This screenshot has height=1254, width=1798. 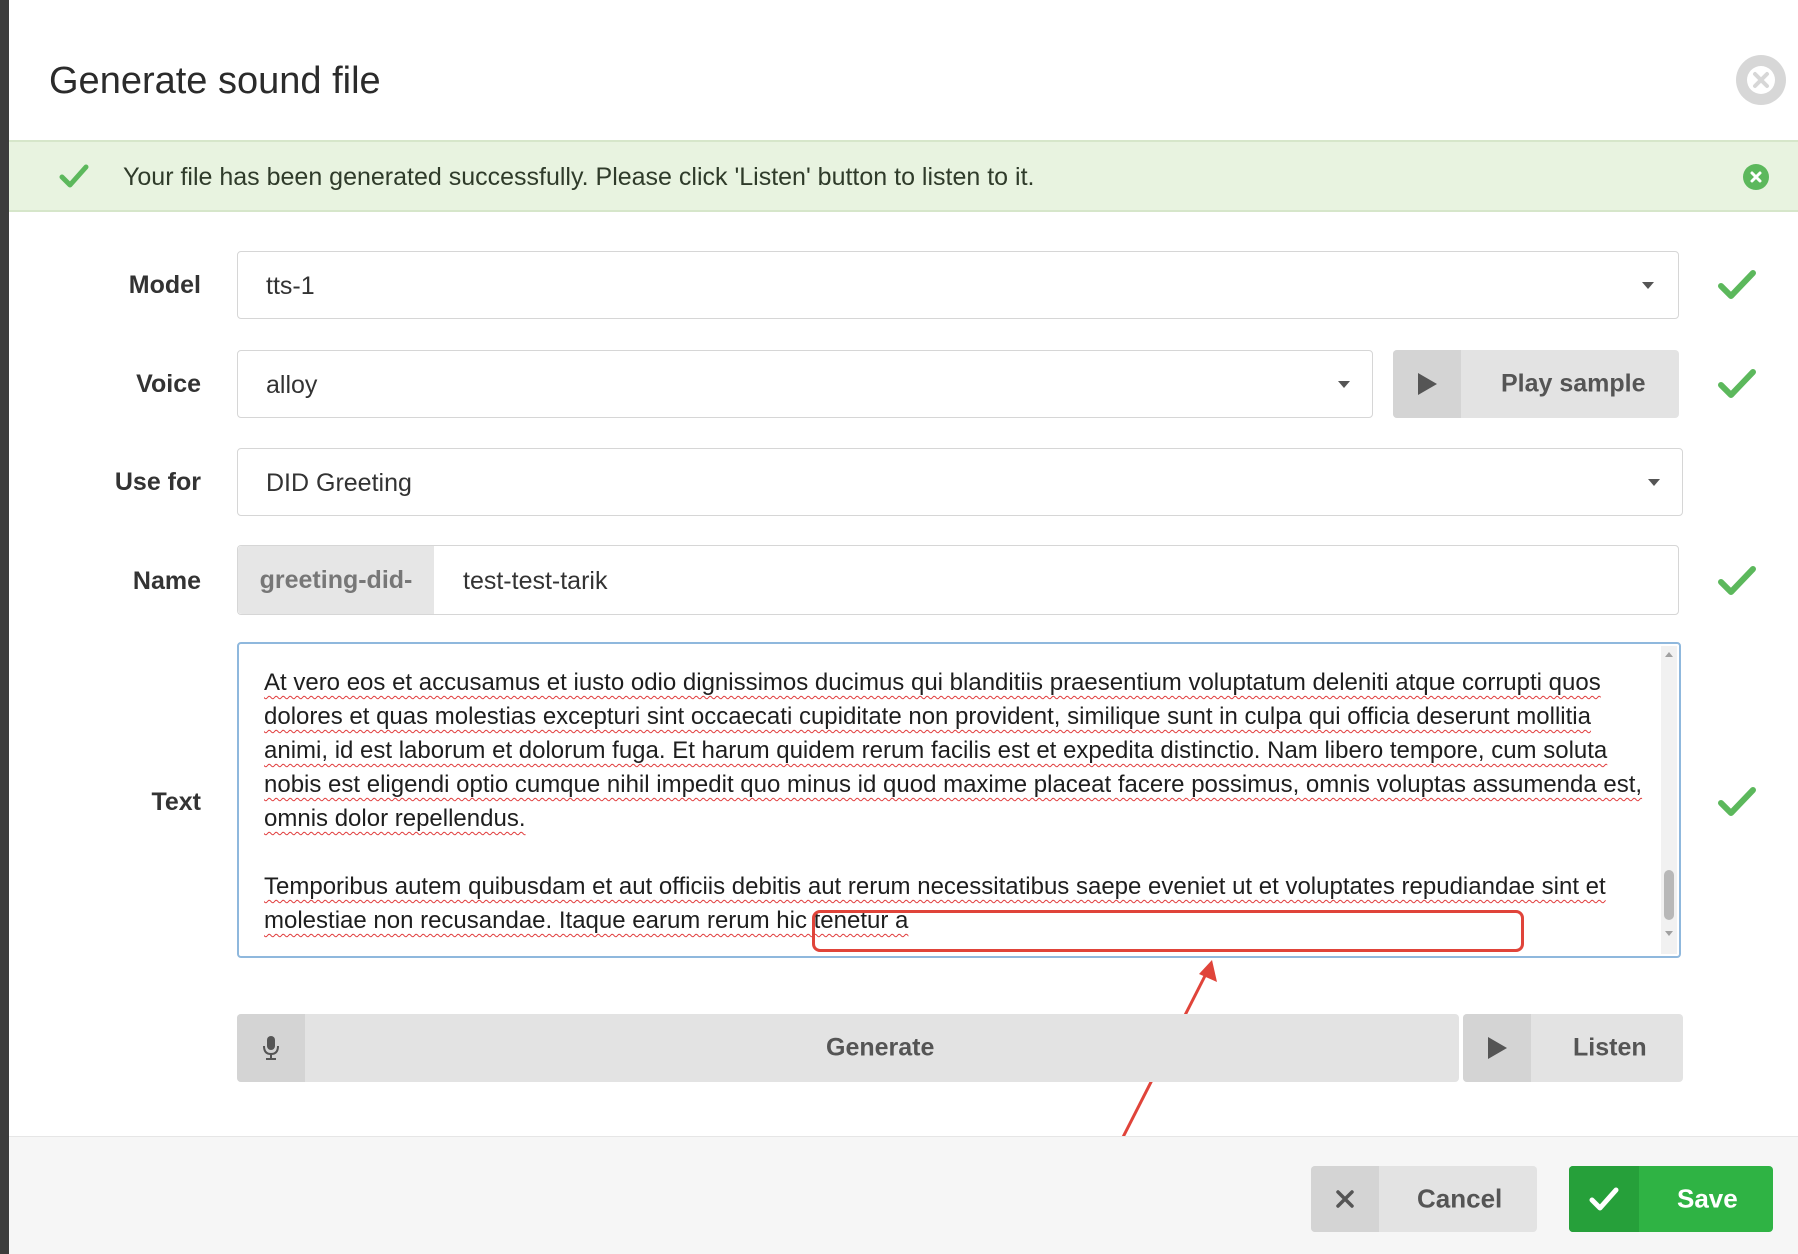 What do you see at coordinates (1669, 933) in the screenshot?
I see `scroll-down-icon` at bounding box center [1669, 933].